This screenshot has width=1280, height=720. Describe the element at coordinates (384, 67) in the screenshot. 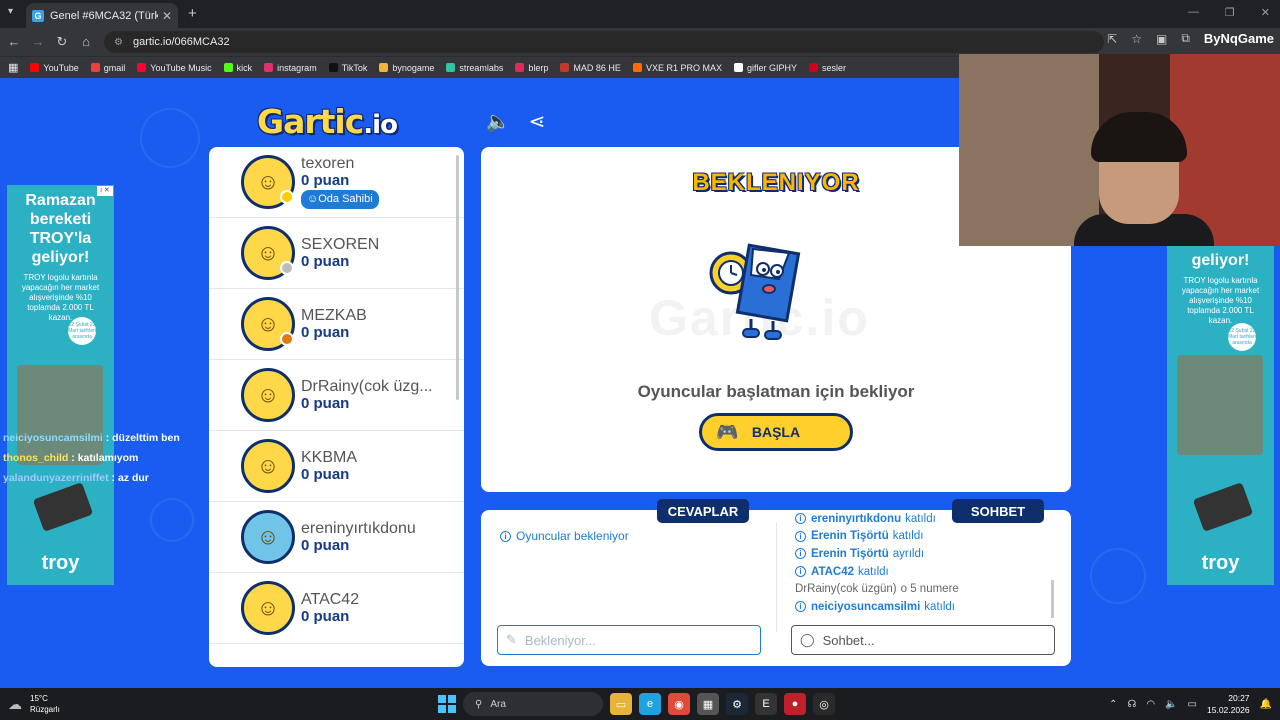

I see `bynogame-icon` at that location.